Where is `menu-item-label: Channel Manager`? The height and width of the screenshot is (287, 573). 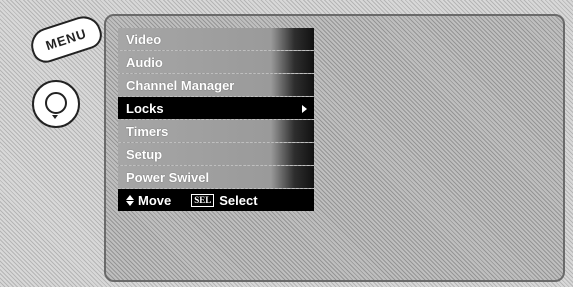
menu-item-label: Channel Manager is located at coordinates (180, 85).